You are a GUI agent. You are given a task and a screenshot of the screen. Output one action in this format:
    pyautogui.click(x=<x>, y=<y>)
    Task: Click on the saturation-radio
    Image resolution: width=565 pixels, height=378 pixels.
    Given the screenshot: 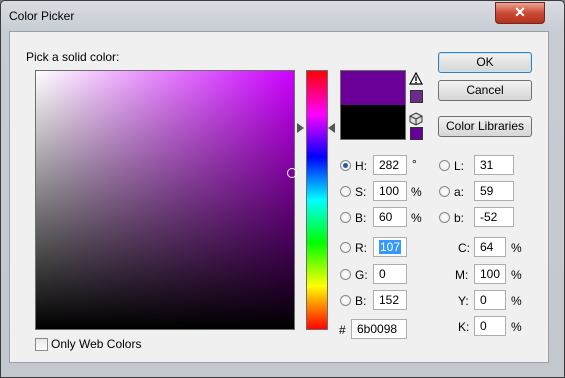 What is the action you would take?
    pyautogui.click(x=345, y=191)
    